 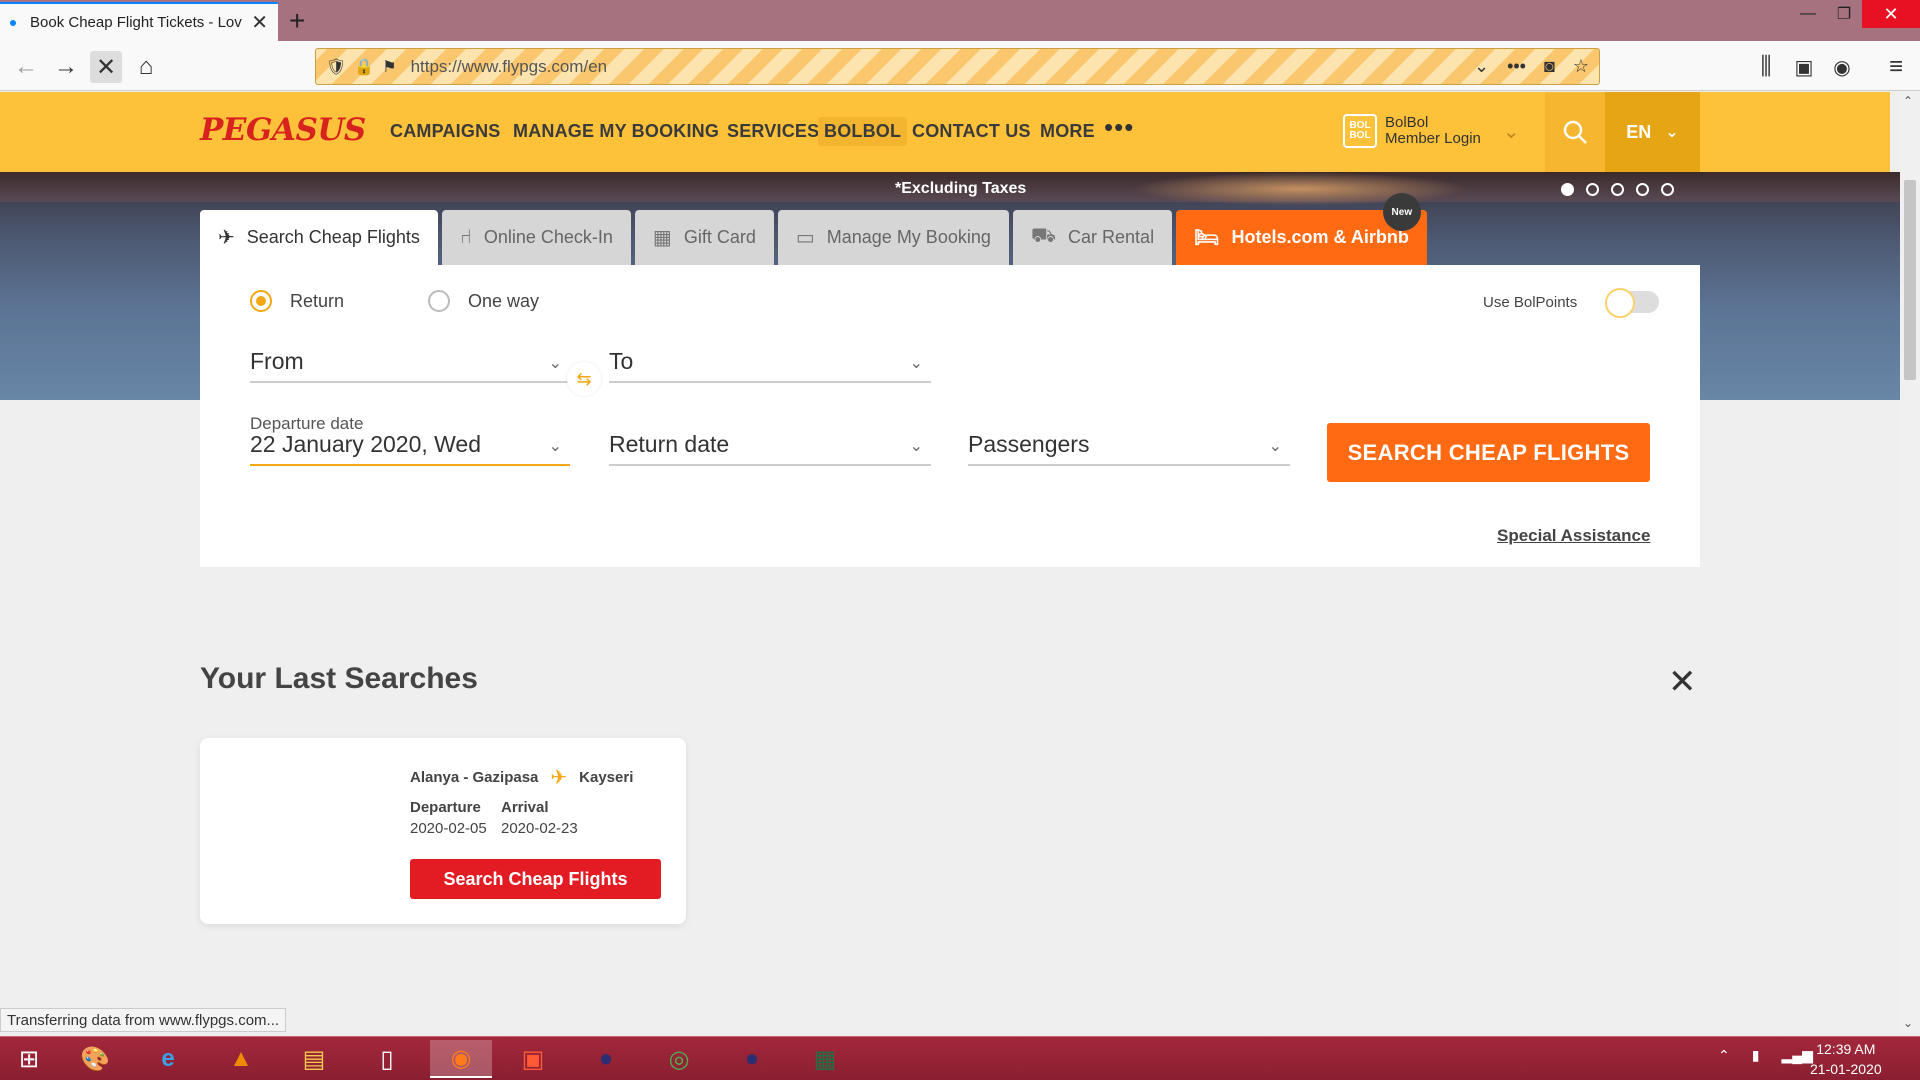 I want to click on radio-unselected-icon, so click(x=439, y=301).